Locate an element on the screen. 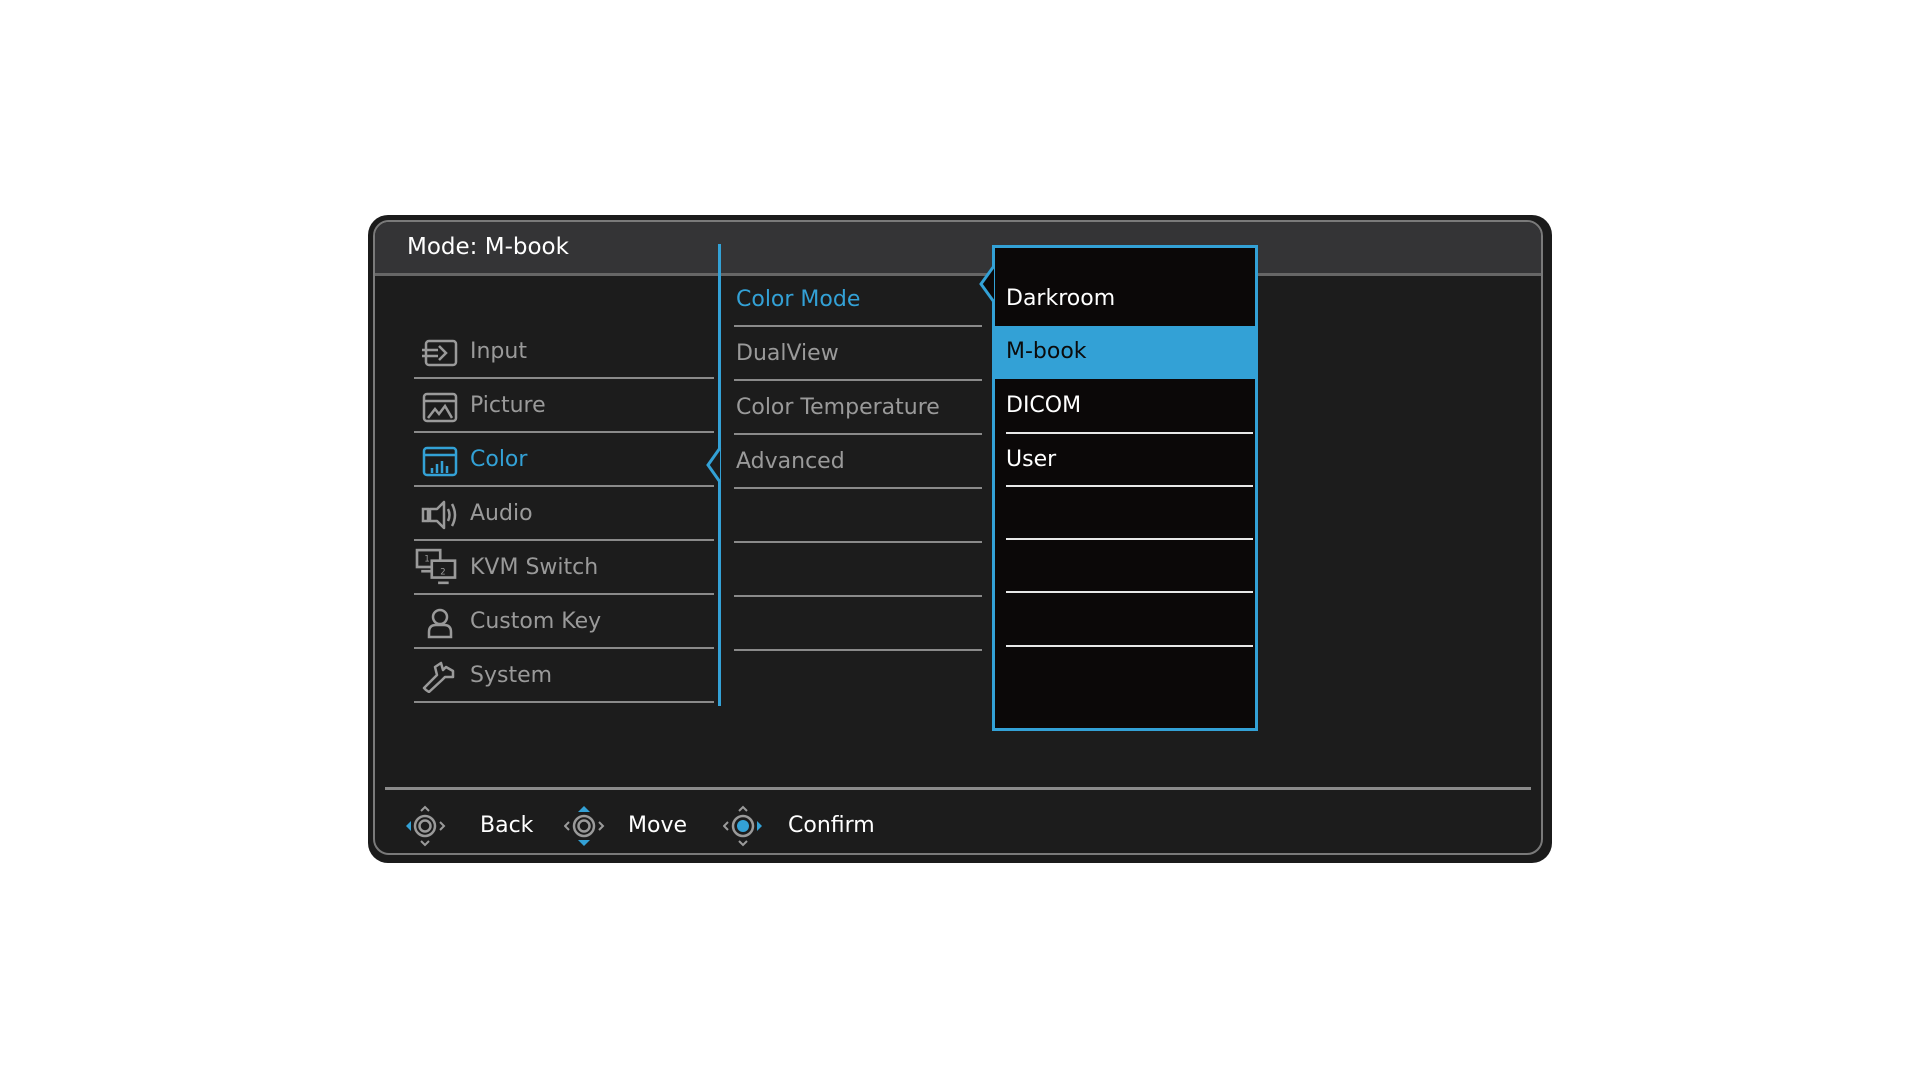 The width and height of the screenshot is (1920, 1080). menu-item-label: Input is located at coordinates (498, 351).